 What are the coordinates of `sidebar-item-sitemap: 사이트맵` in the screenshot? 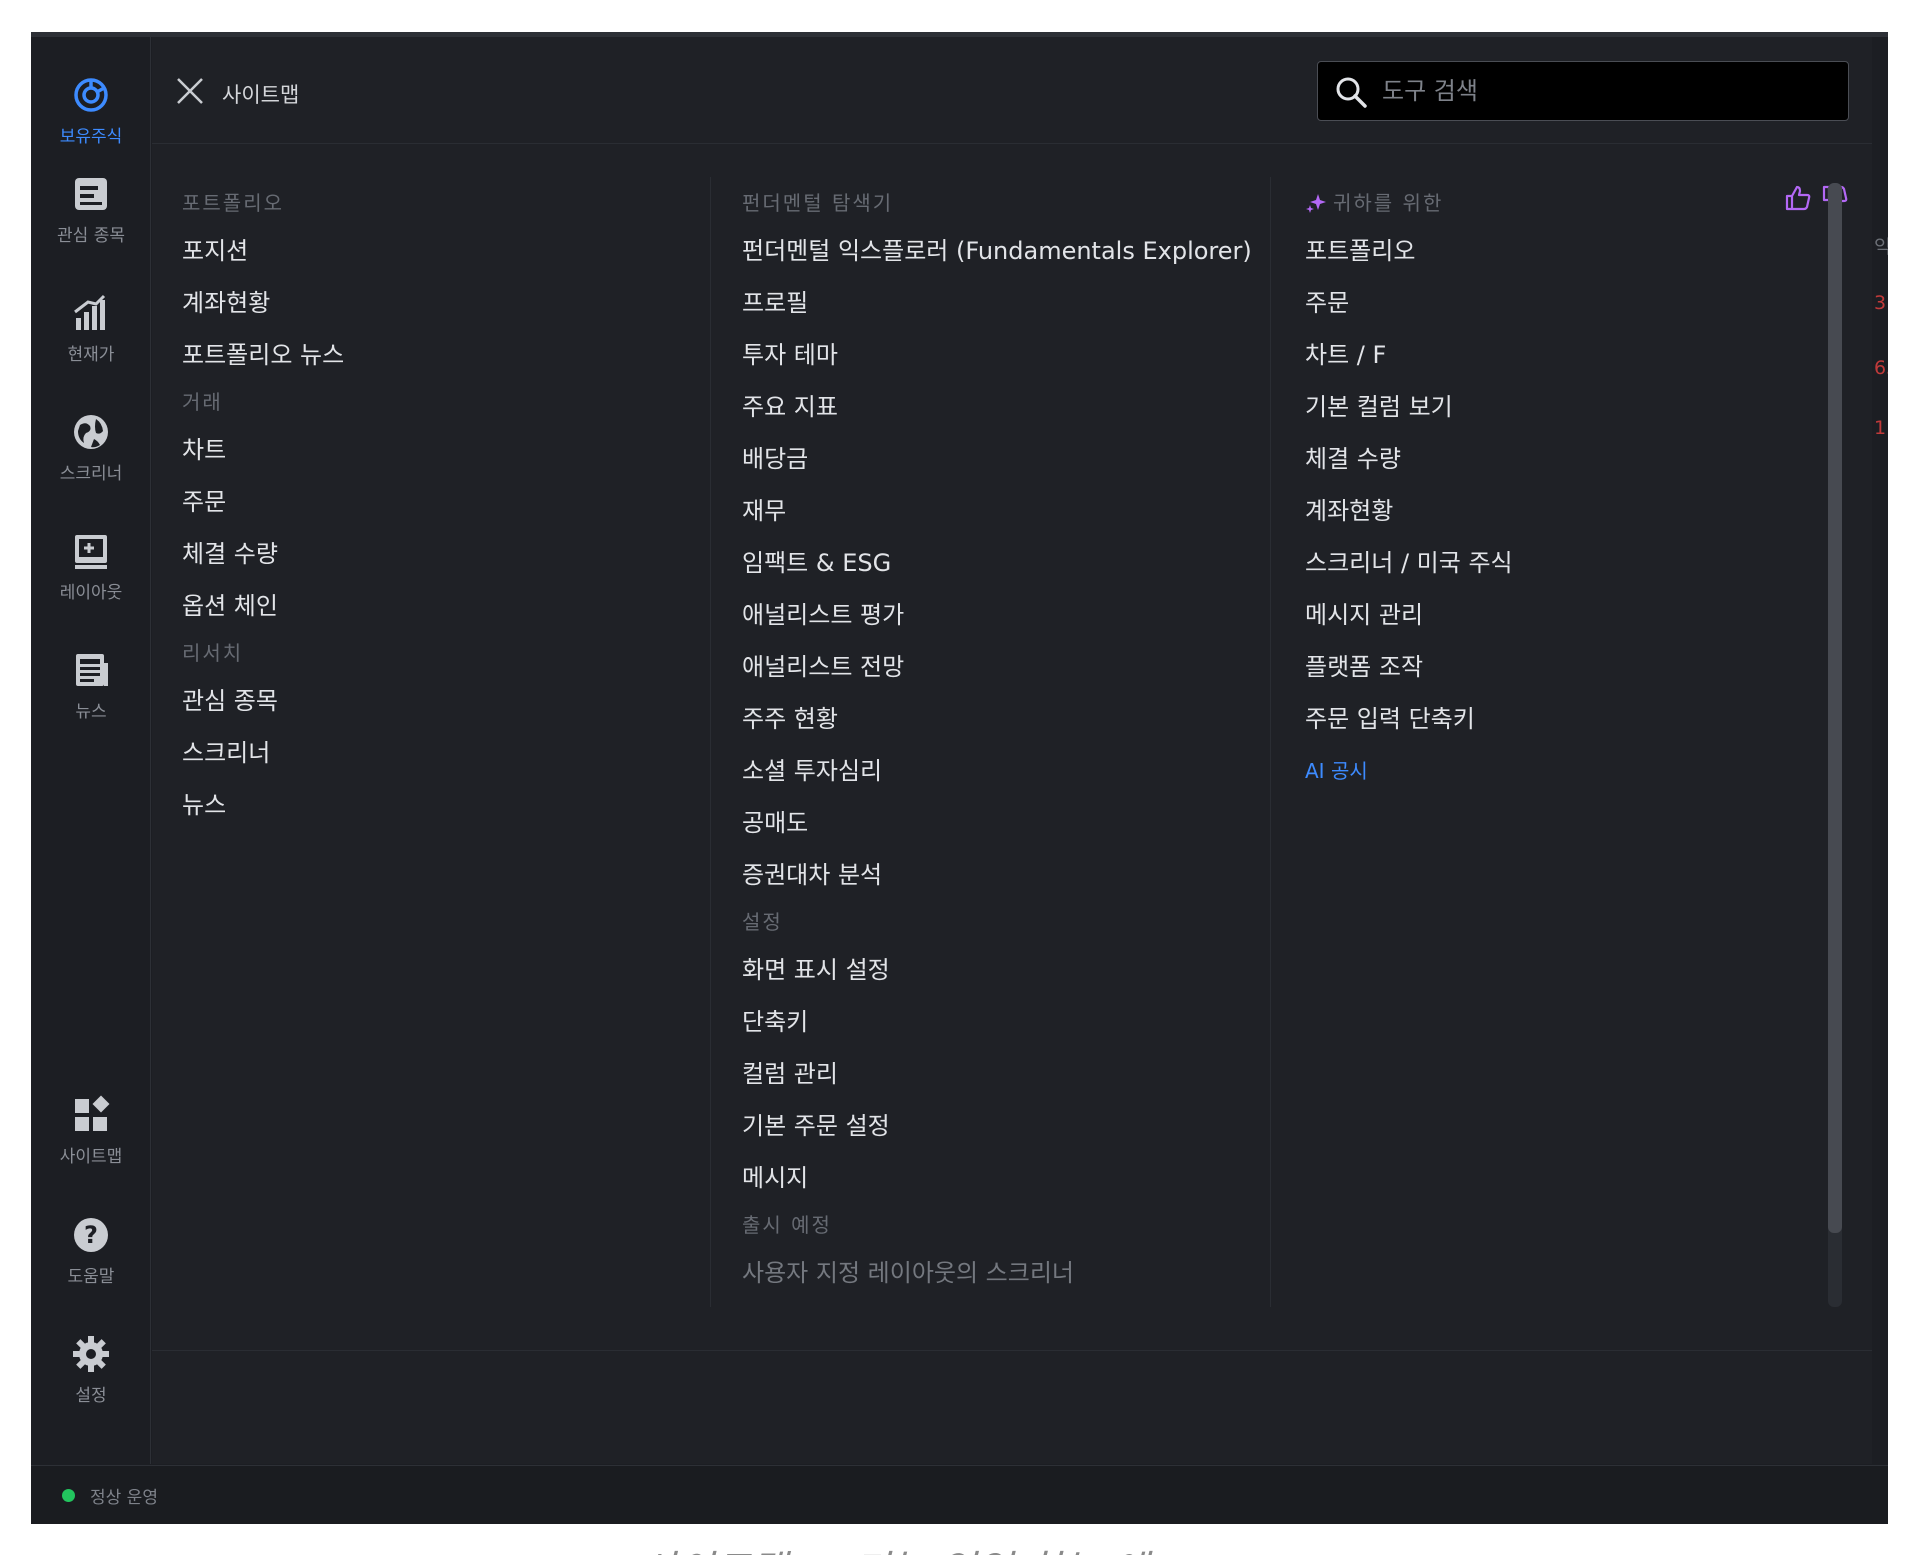 It's located at (91, 1122).